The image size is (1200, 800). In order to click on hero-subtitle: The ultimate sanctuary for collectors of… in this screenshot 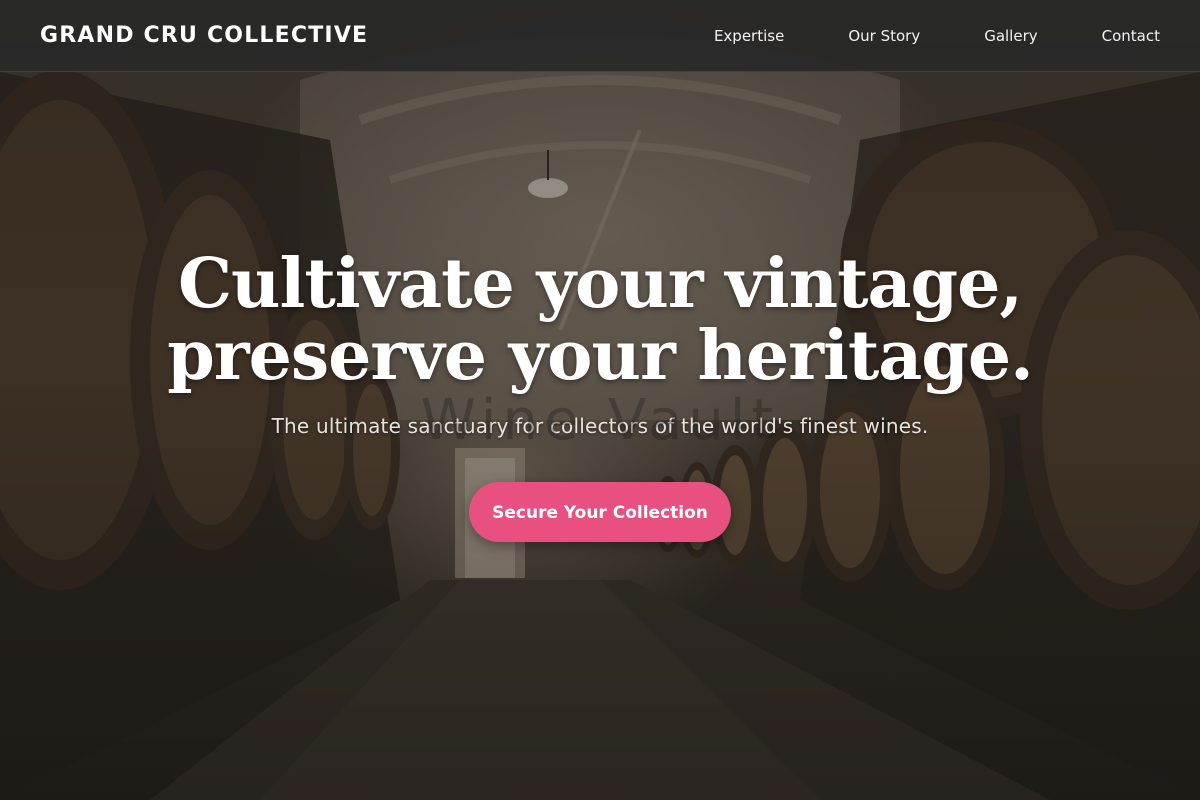, I will do `click(600, 426)`.